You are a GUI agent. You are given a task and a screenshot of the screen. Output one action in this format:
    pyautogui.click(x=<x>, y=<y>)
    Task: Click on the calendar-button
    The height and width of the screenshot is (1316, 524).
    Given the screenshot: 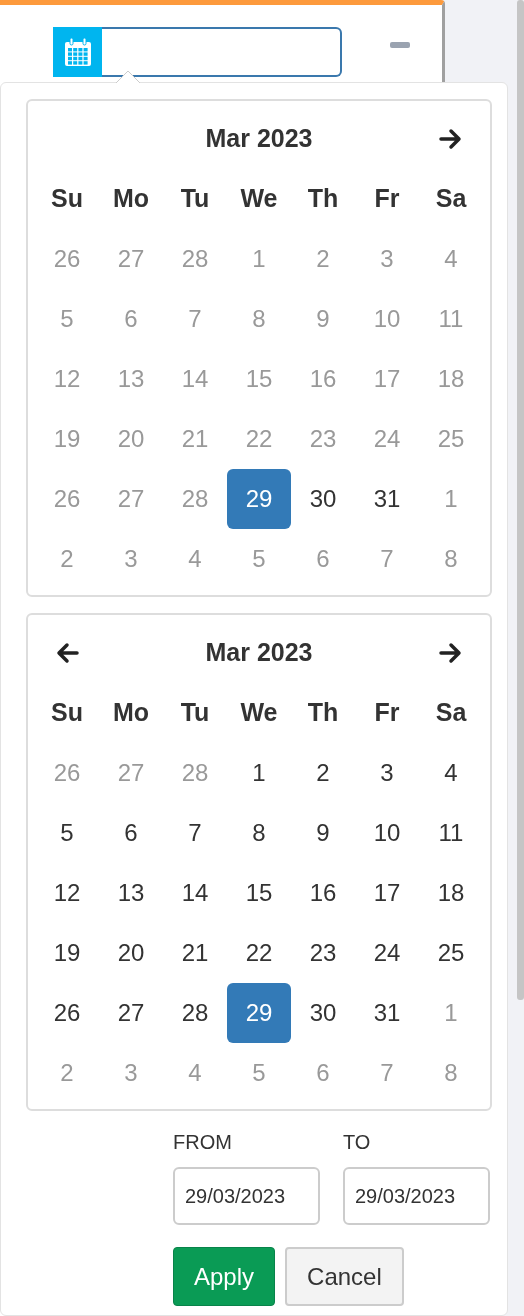 What is the action you would take?
    pyautogui.click(x=77, y=52)
    